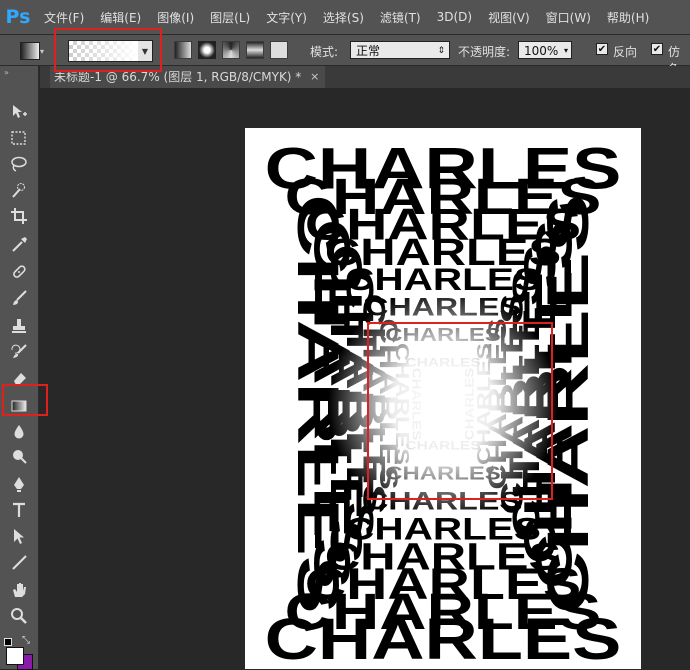 This screenshot has height=670, width=690. What do you see at coordinates (207, 50) in the screenshot?
I see `radial-gradient-button` at bounding box center [207, 50].